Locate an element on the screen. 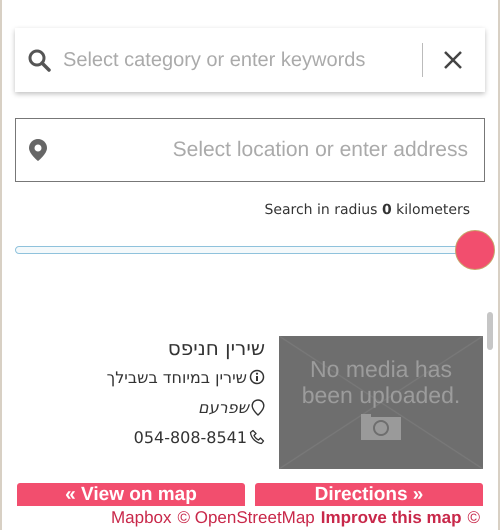  close-icon is located at coordinates (453, 60).